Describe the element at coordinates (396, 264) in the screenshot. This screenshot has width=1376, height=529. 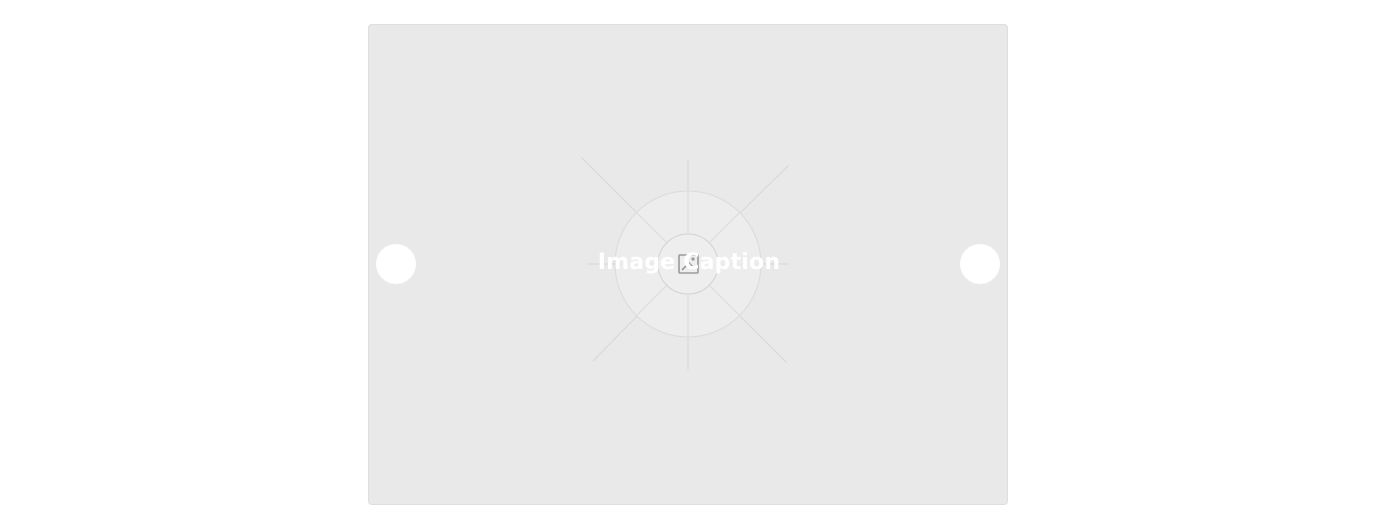
I see `previous-slide-button` at that location.